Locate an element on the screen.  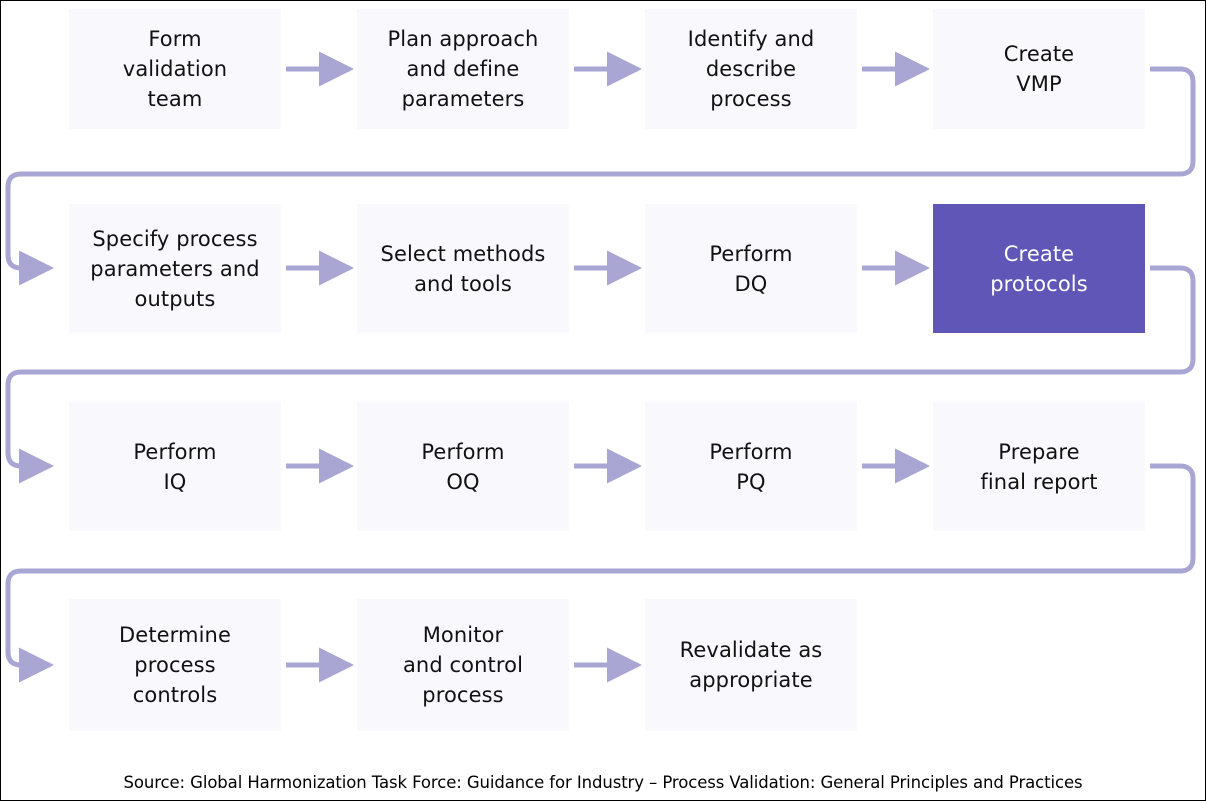
node-label: Identify and describe process is located at coordinates (751, 69).